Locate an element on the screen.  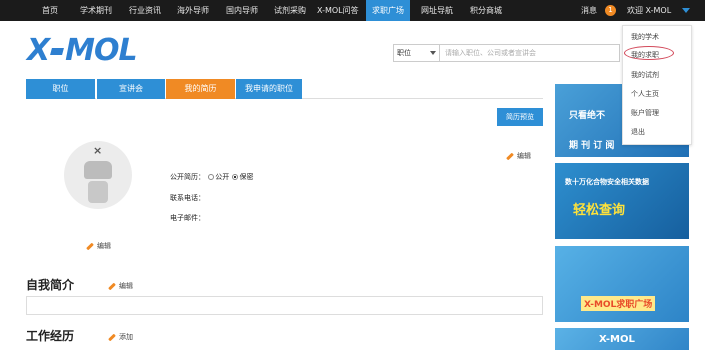
nav-url-guide: 网址导航 is located at coordinates (437, 10).